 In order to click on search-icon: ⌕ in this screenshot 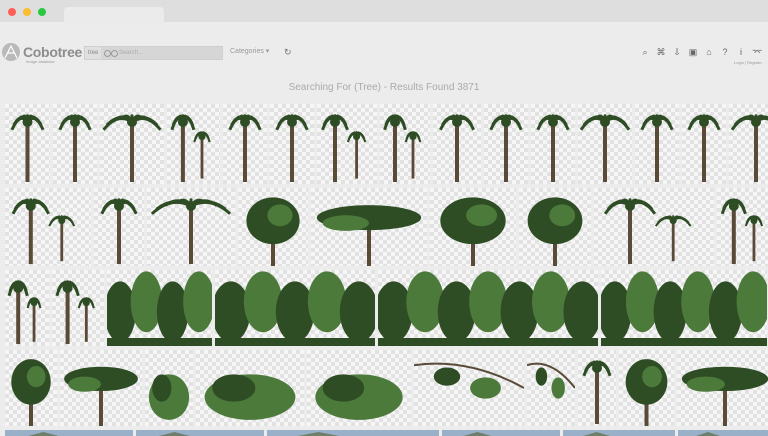, I will do `click(645, 52)`.